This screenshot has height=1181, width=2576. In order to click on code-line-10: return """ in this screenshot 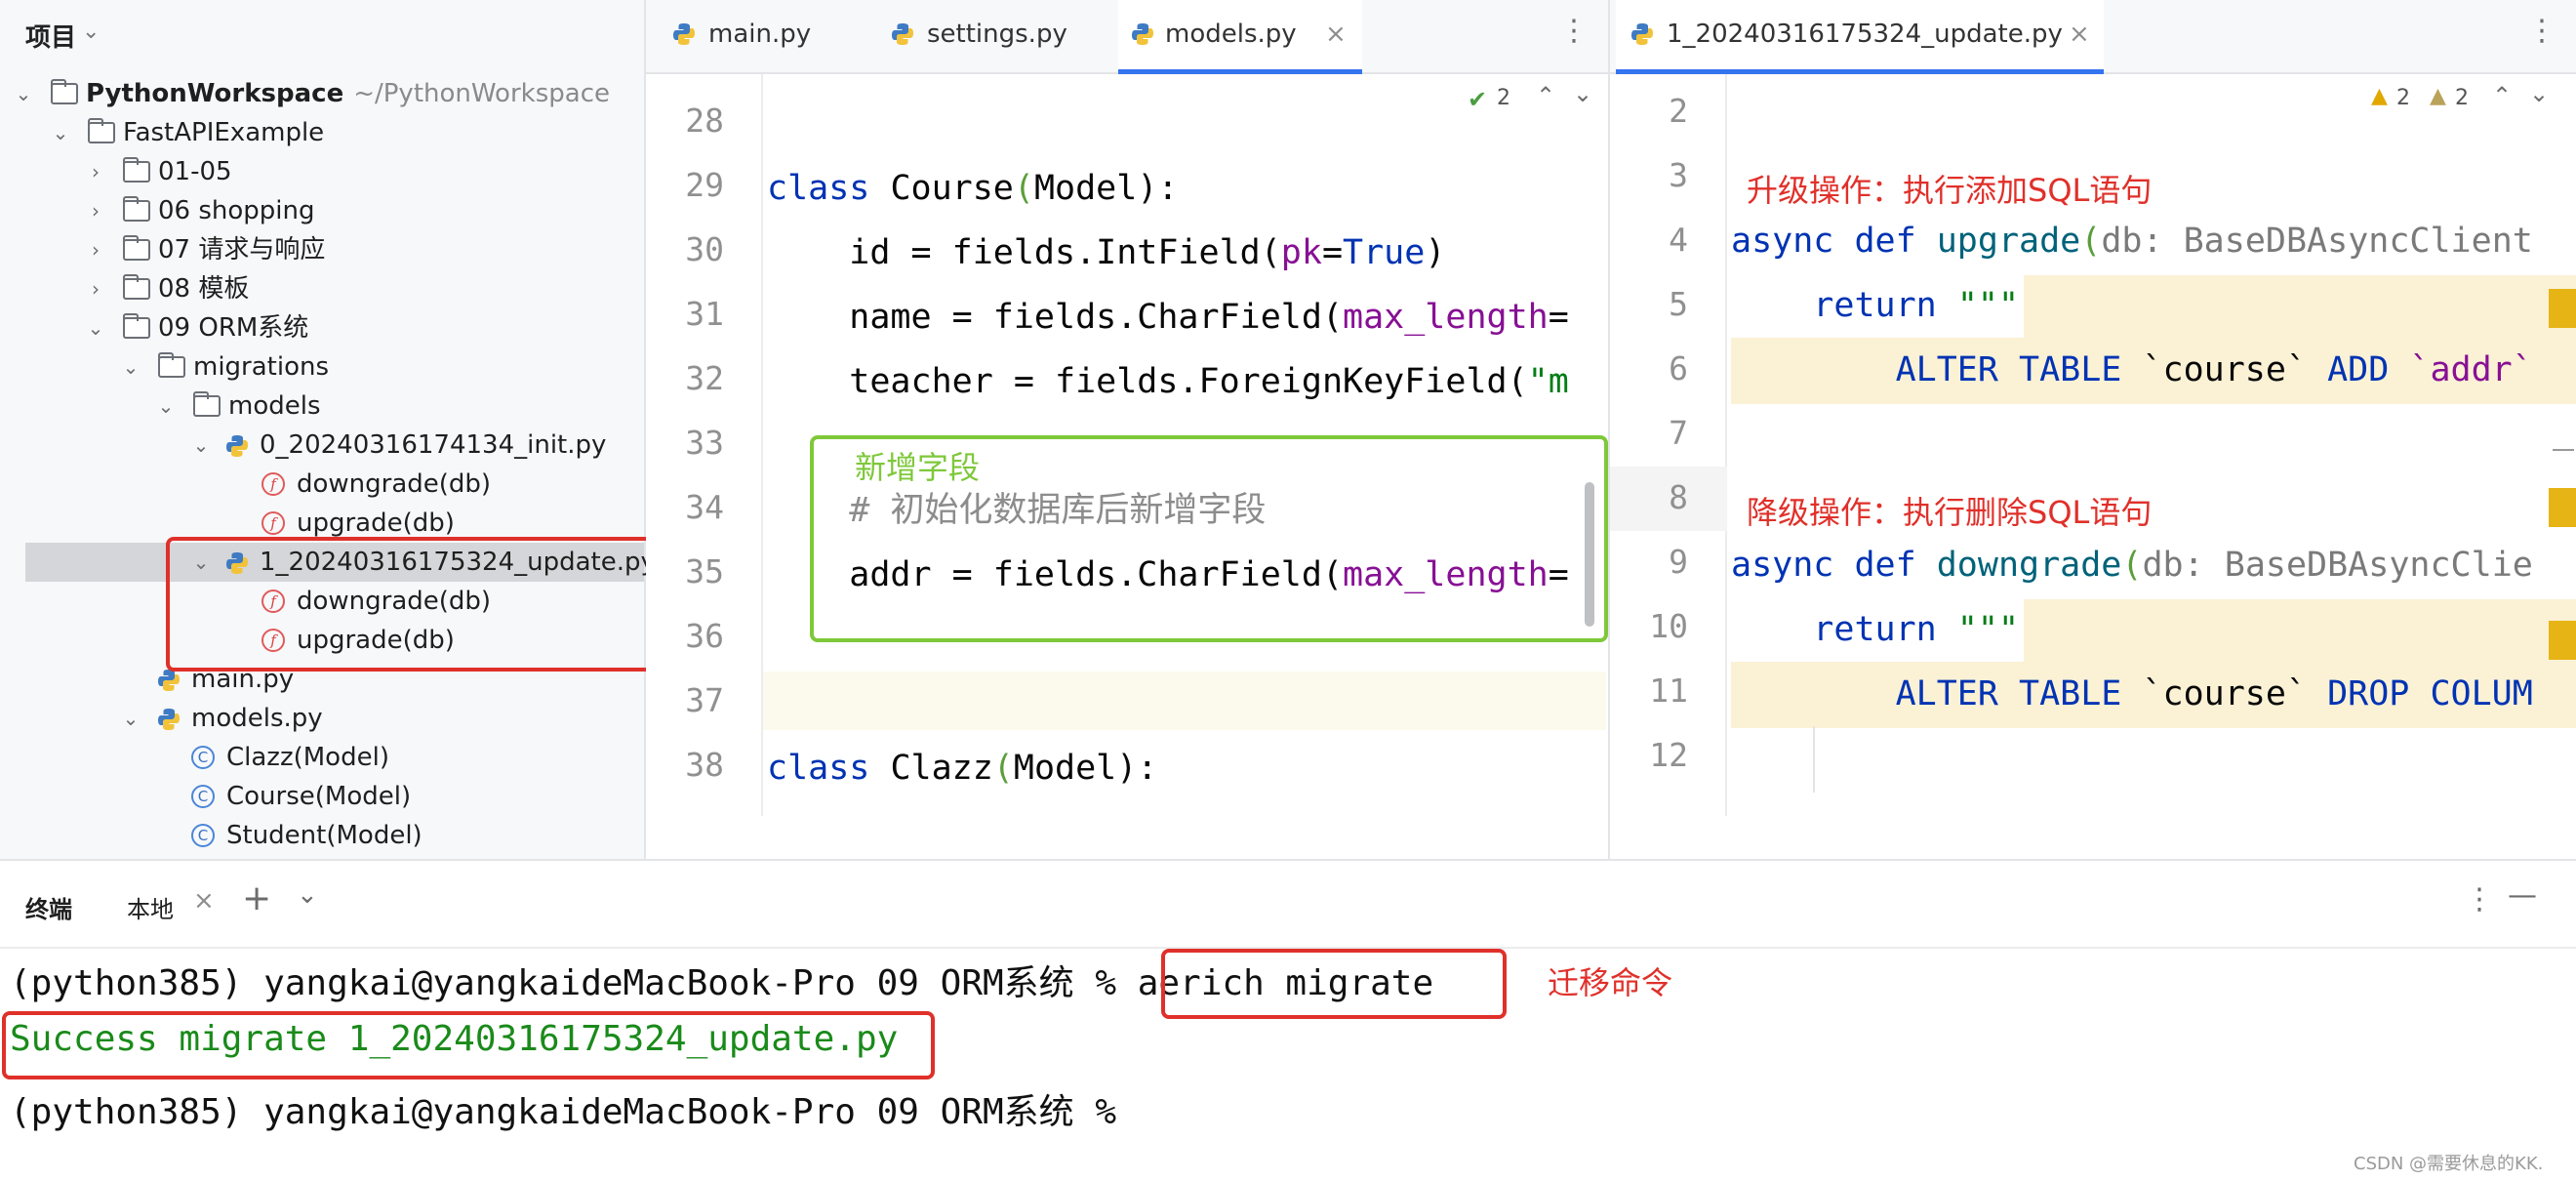, I will do `click(1875, 629)`.